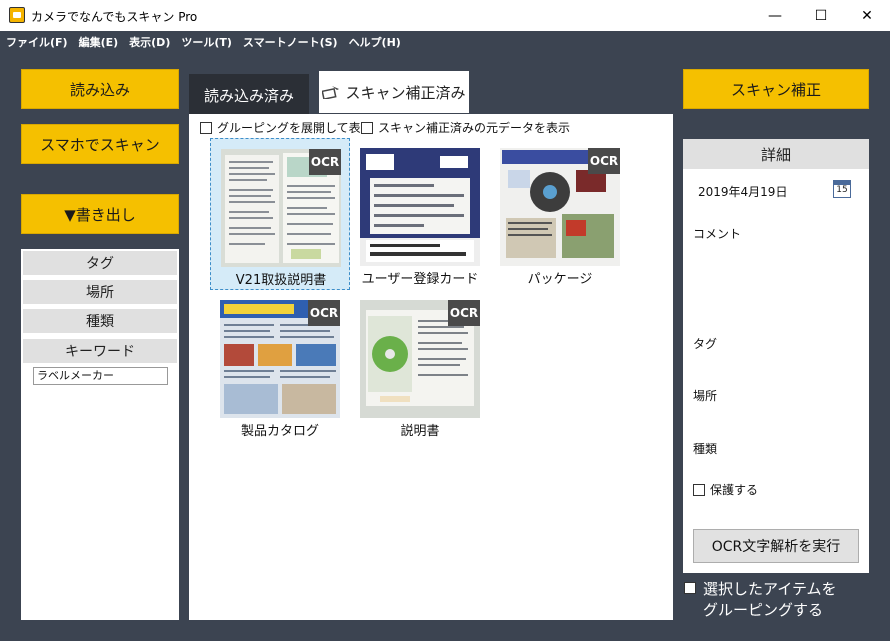 Image resolution: width=890 pixels, height=641 pixels. I want to click on menu-edit: 編集(E), so click(99, 42).